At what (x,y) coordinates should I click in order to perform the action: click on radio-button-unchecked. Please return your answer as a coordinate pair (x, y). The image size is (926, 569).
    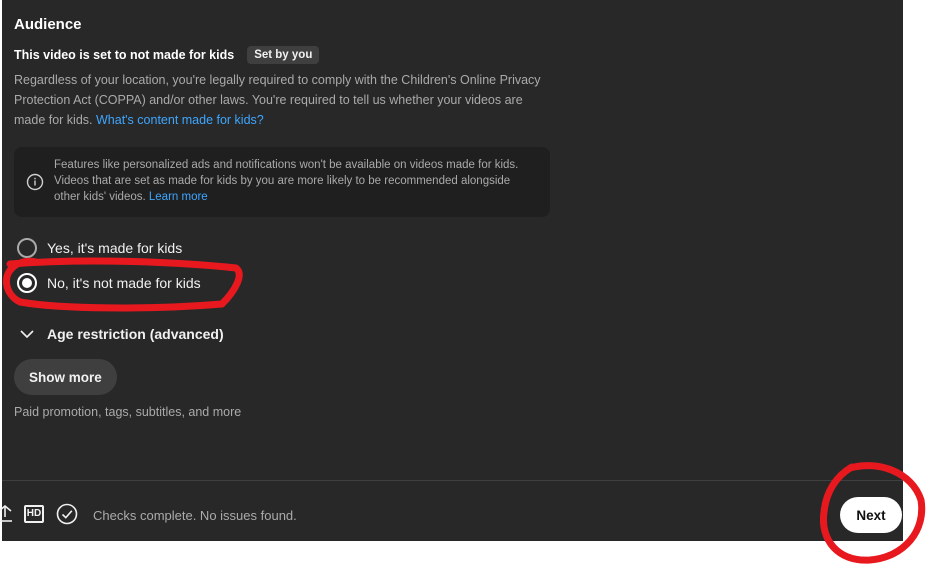
    Looking at the image, I should click on (27, 248).